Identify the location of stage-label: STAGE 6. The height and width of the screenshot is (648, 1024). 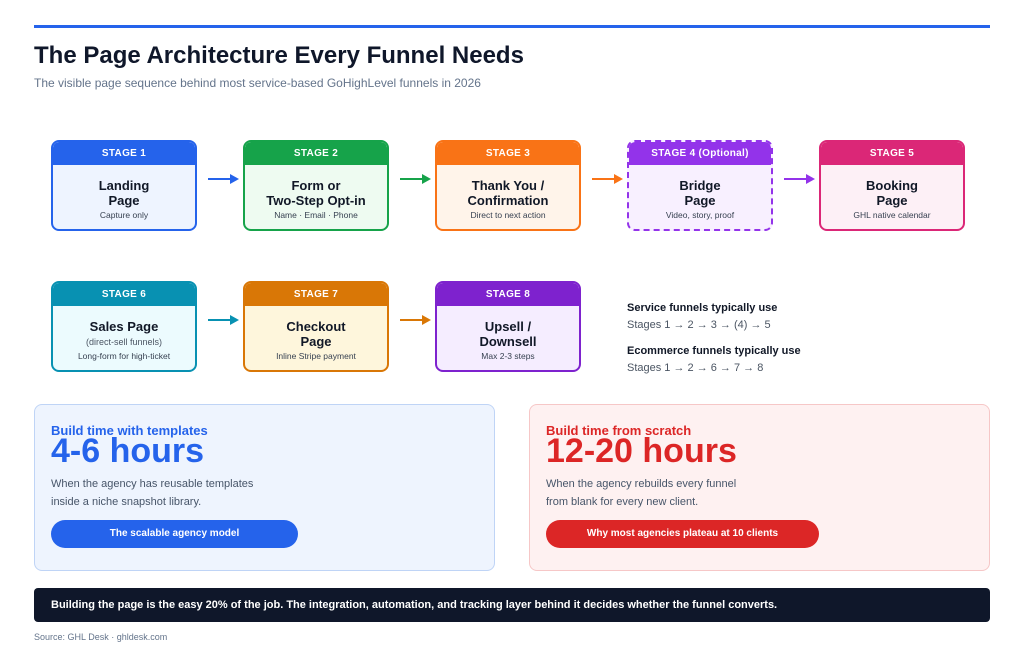
(124, 294).